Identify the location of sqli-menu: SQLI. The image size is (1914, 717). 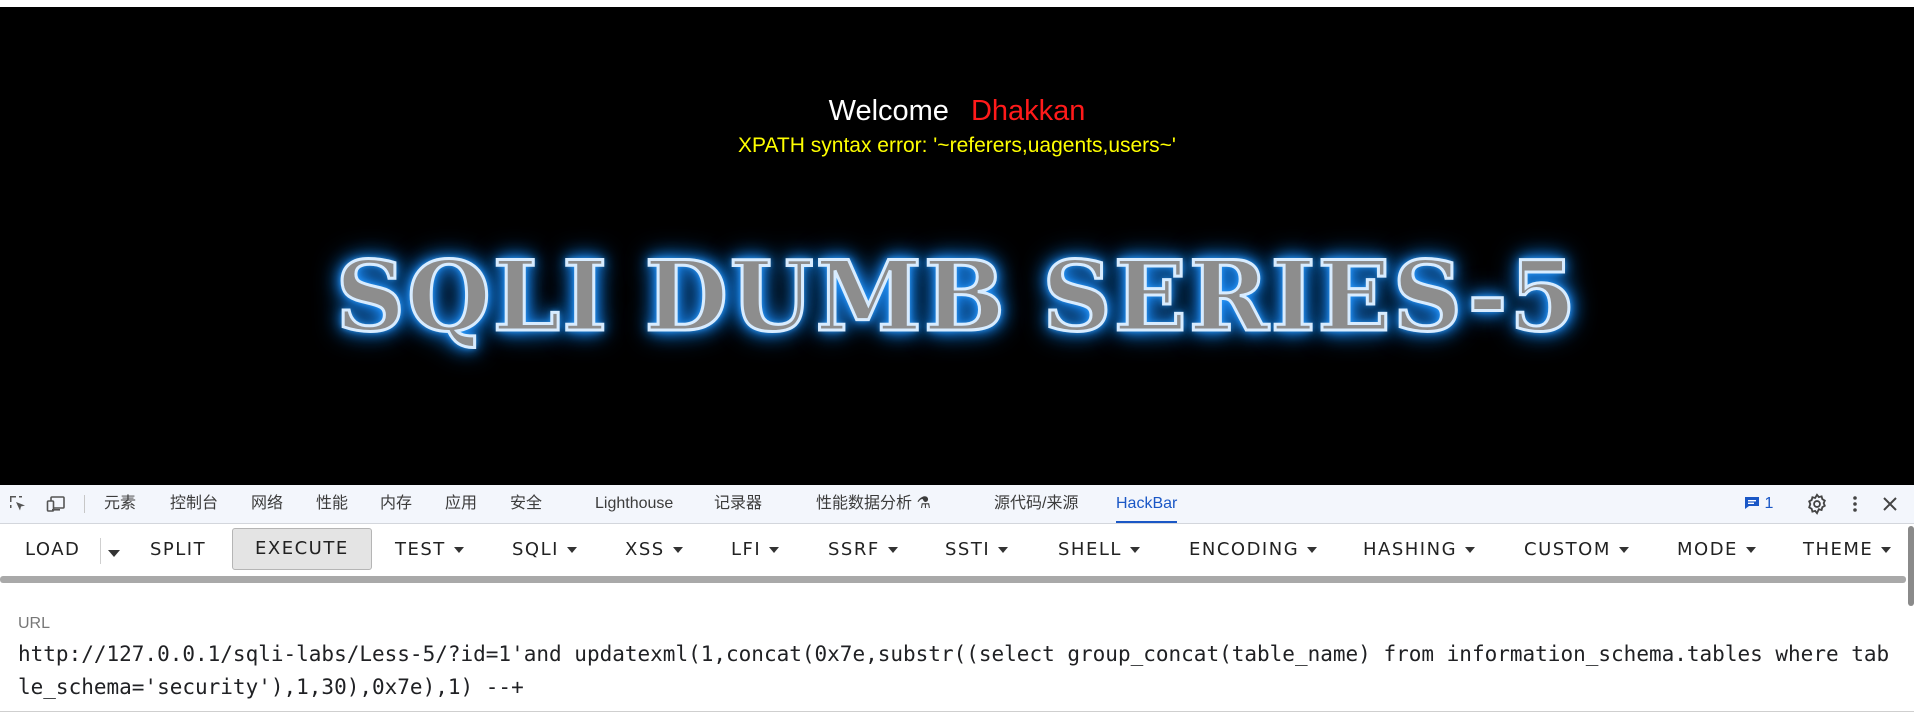
(544, 550).